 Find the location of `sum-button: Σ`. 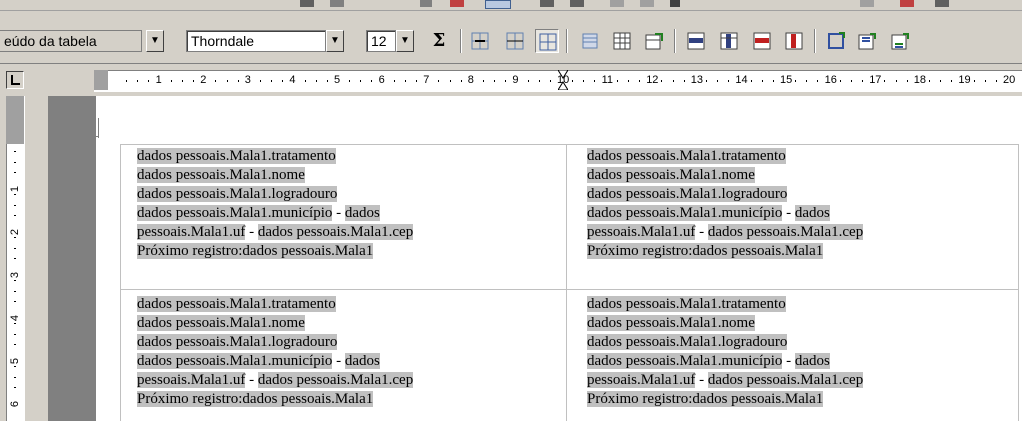

sum-button: Σ is located at coordinates (439, 41).